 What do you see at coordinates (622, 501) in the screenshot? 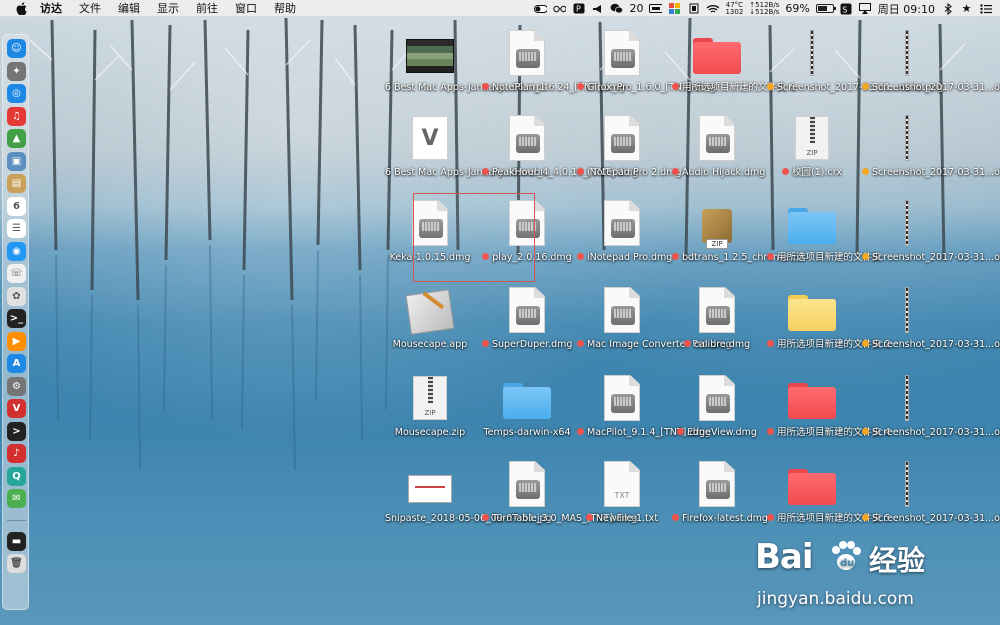
I see `desktop-item: TXT NewFile-1.txt` at bounding box center [622, 501].